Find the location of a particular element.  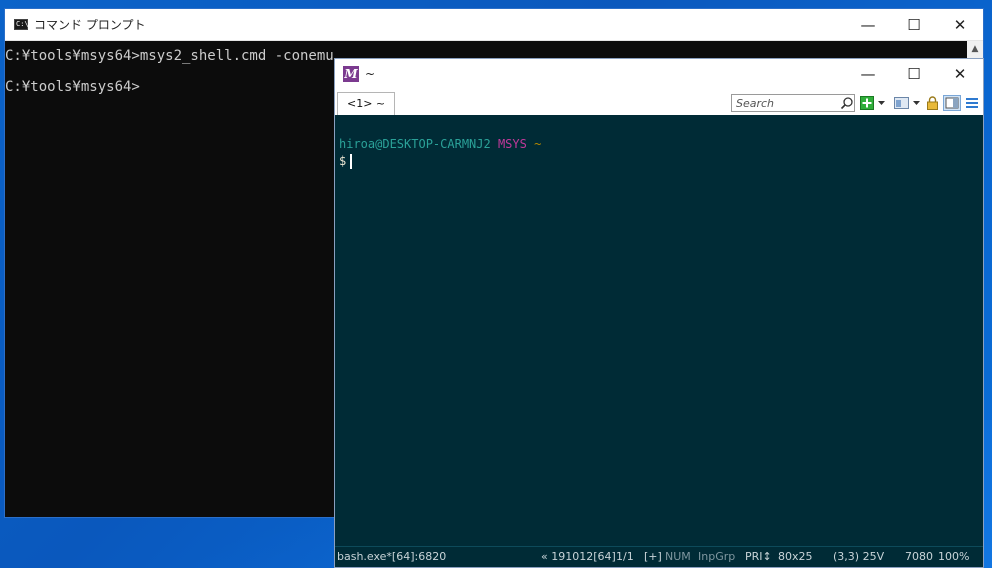

conemu-minimize-button: — is located at coordinates (868, 74).